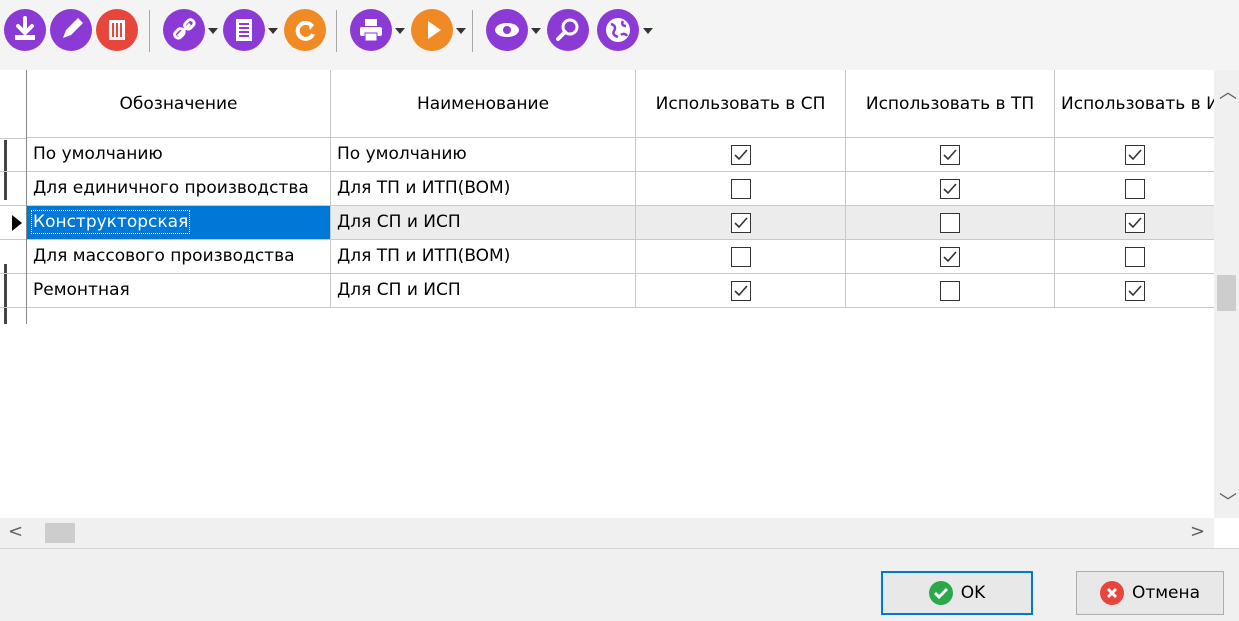  I want to click on cancel-button: Отмена, so click(1150, 593).